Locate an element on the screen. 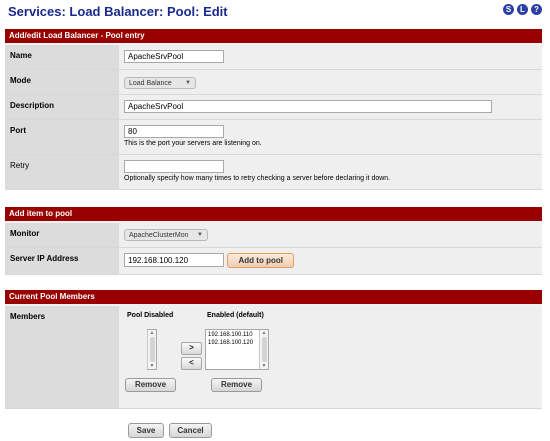  monitor-row: Monitor ApacheClusterMon ▼ is located at coordinates (273, 235).